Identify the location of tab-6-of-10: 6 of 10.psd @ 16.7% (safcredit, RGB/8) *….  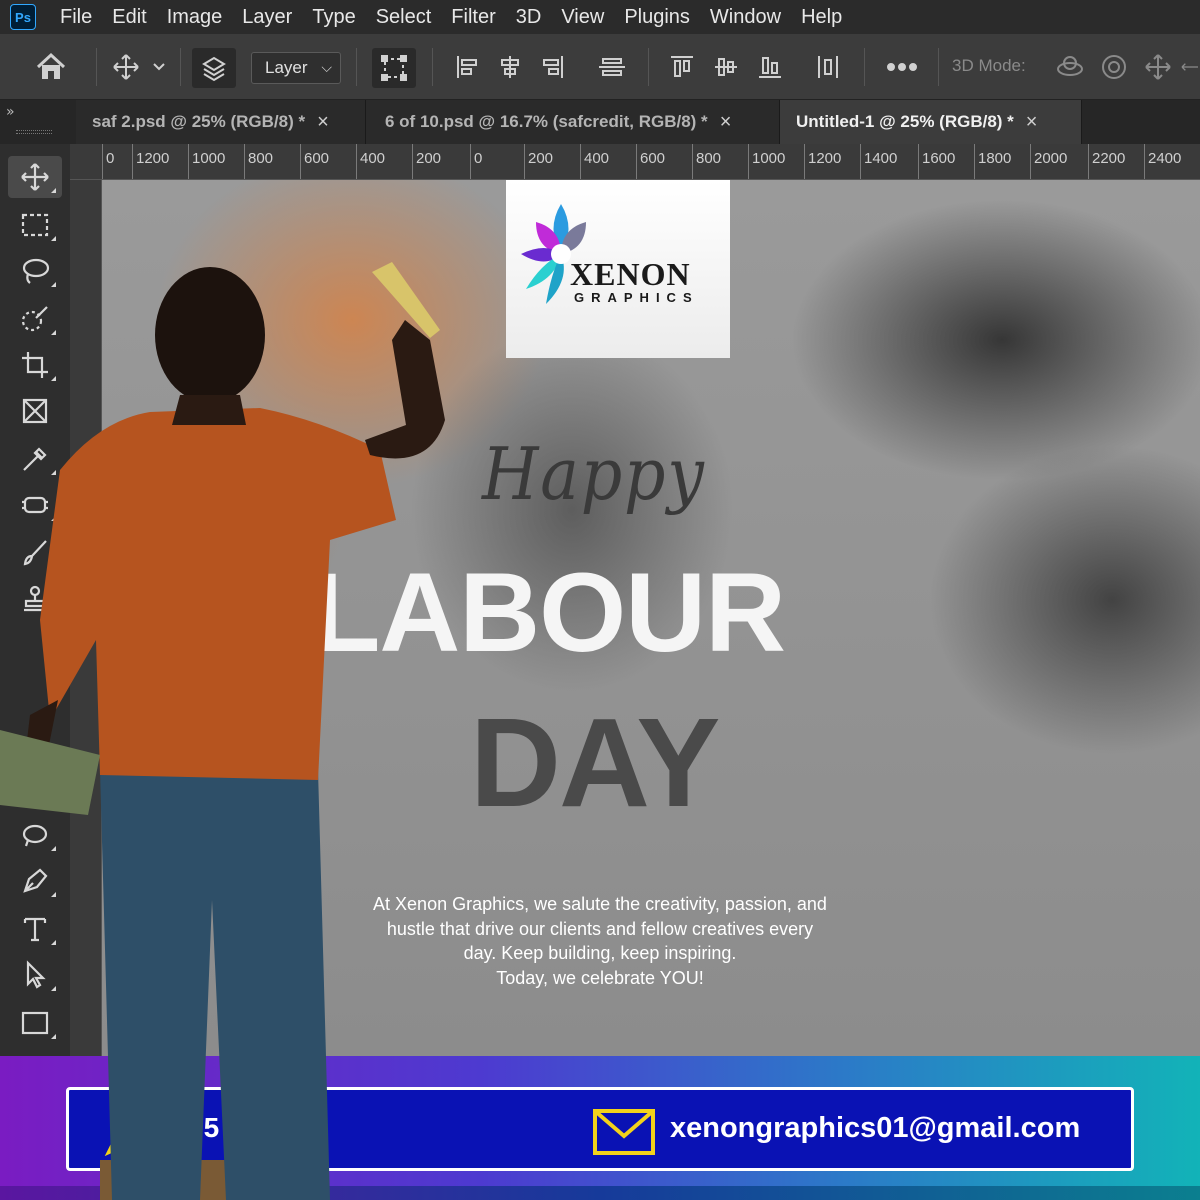
(573, 122).